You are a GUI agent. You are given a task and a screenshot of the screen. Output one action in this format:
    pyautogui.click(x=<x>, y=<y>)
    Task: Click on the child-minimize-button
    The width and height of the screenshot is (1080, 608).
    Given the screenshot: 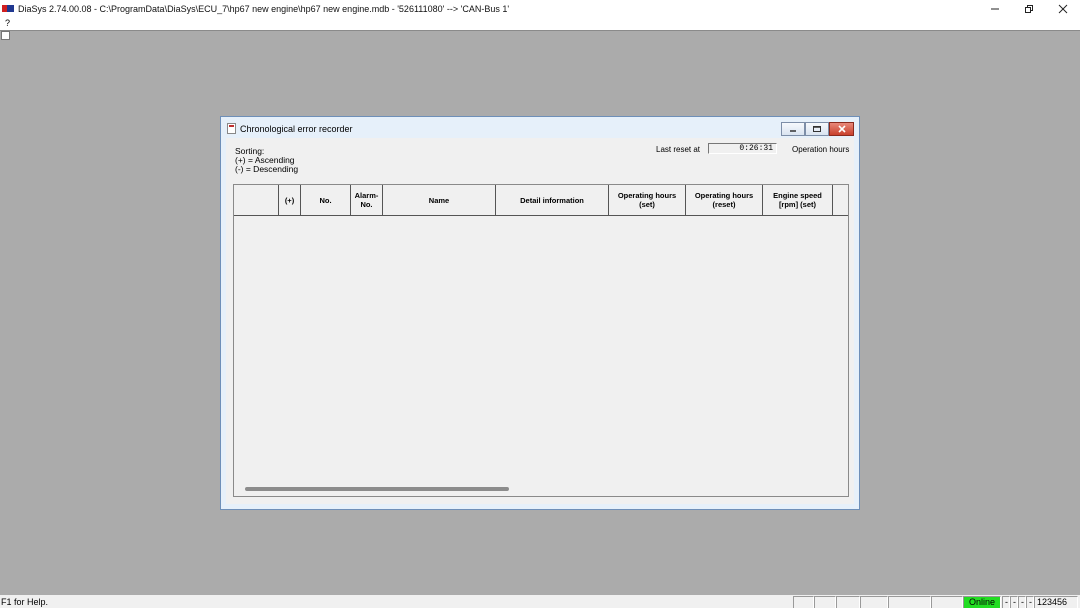 What is the action you would take?
    pyautogui.click(x=793, y=129)
    